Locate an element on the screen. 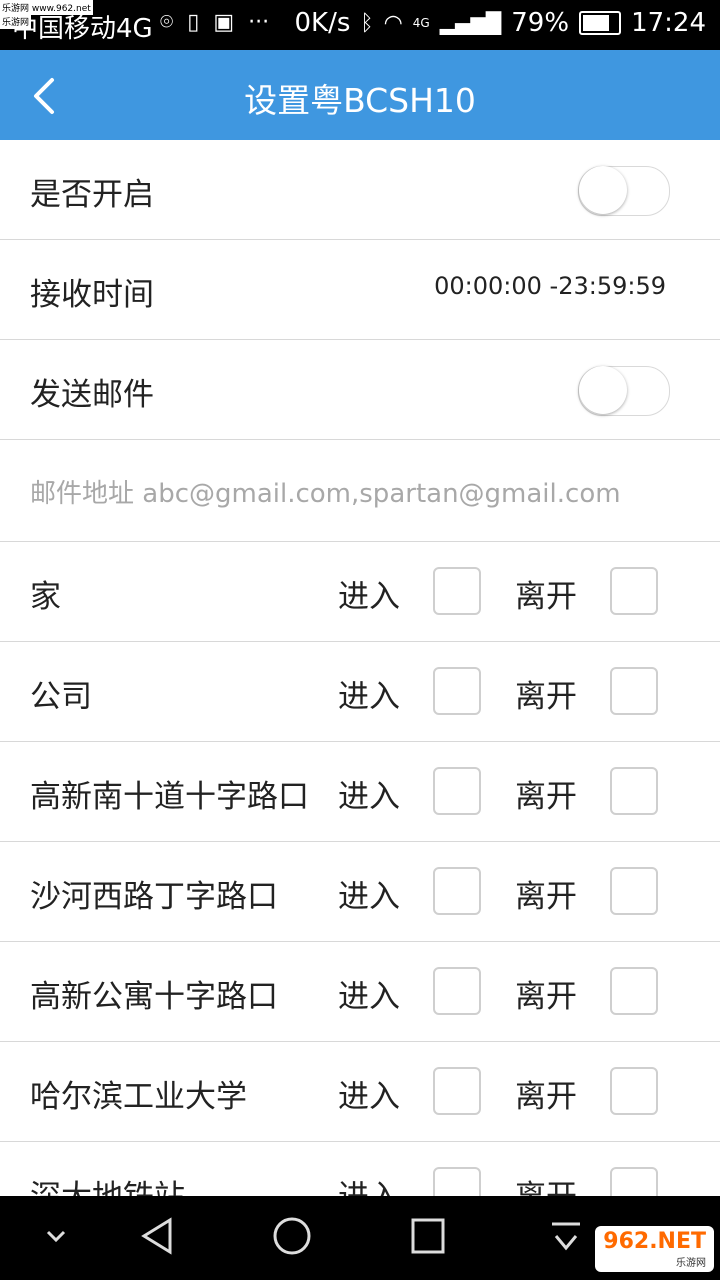 Image resolution: width=720 pixels, height=1280 pixels. location-name: 公司 is located at coordinates (61, 697).